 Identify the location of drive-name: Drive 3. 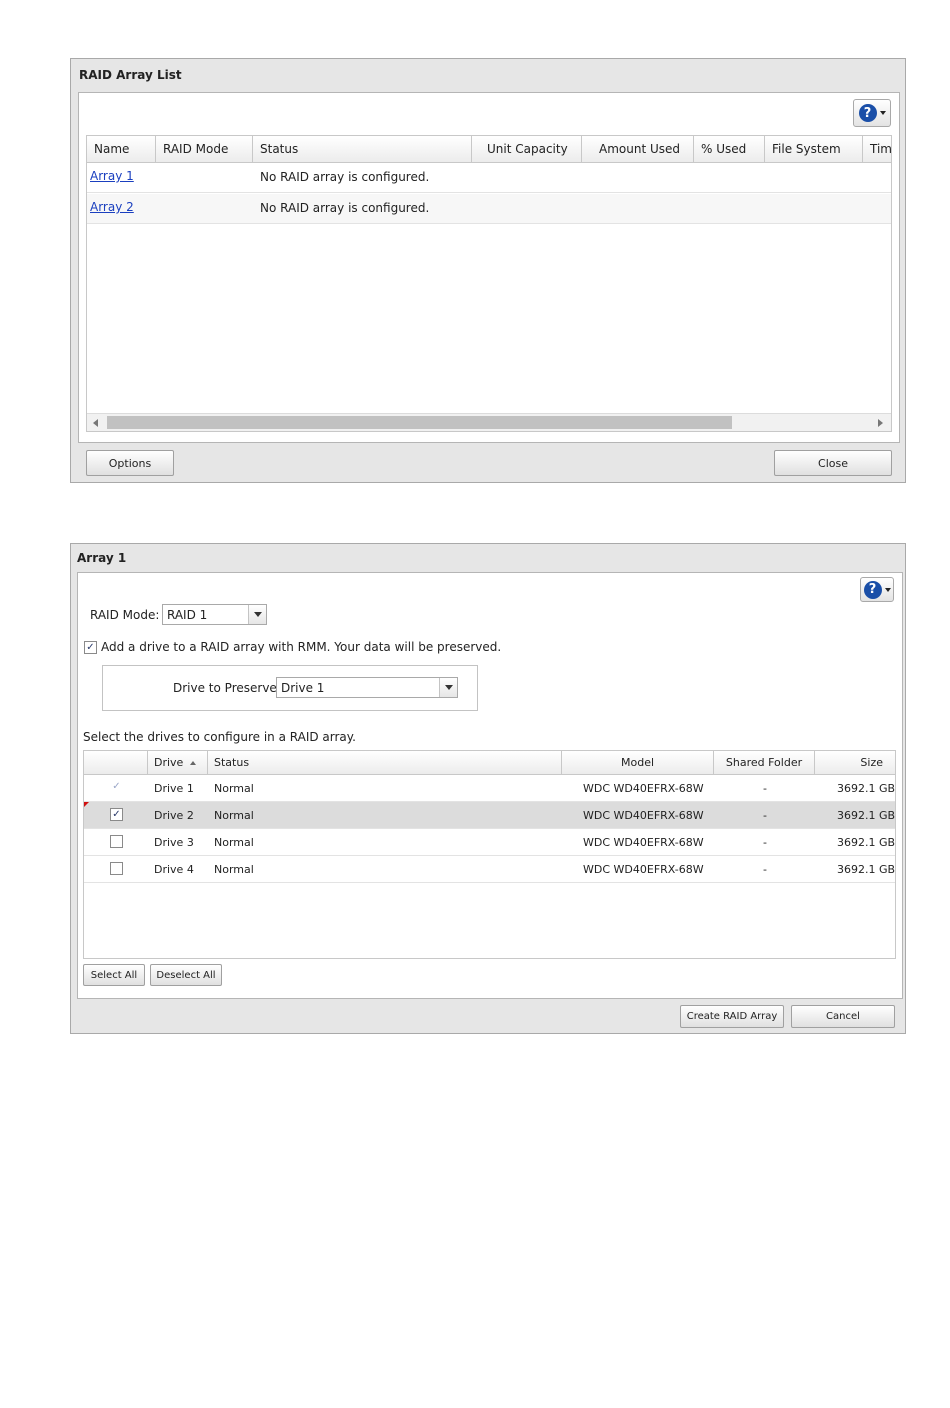
(174, 842).